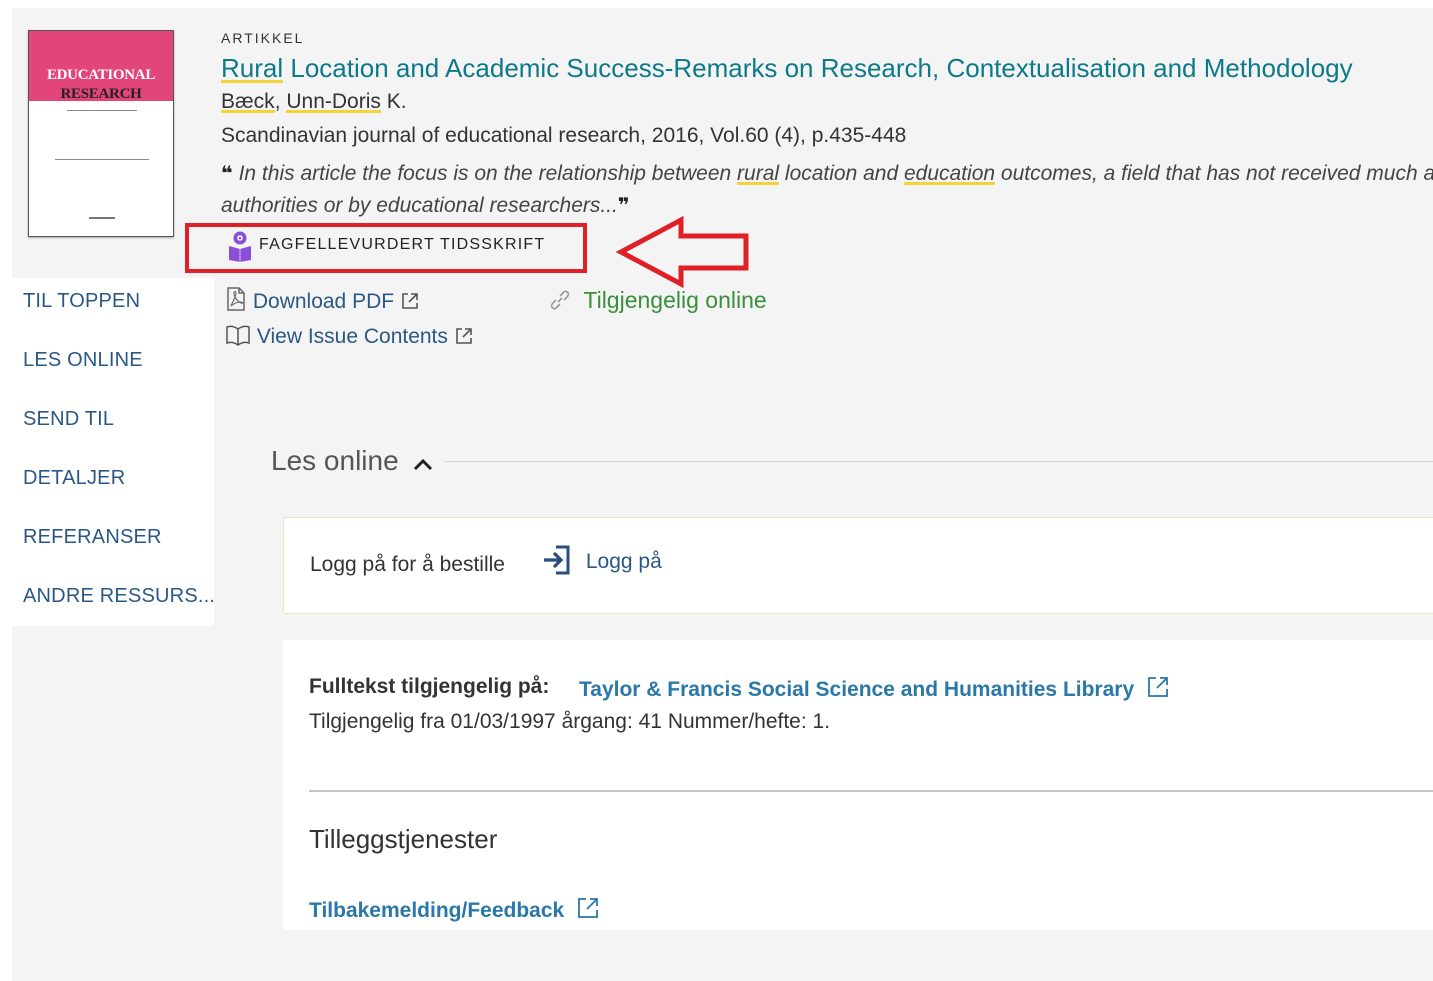  Describe the element at coordinates (407, 564) in the screenshot. I see `login-prompt: Logg på for å bestille` at that location.